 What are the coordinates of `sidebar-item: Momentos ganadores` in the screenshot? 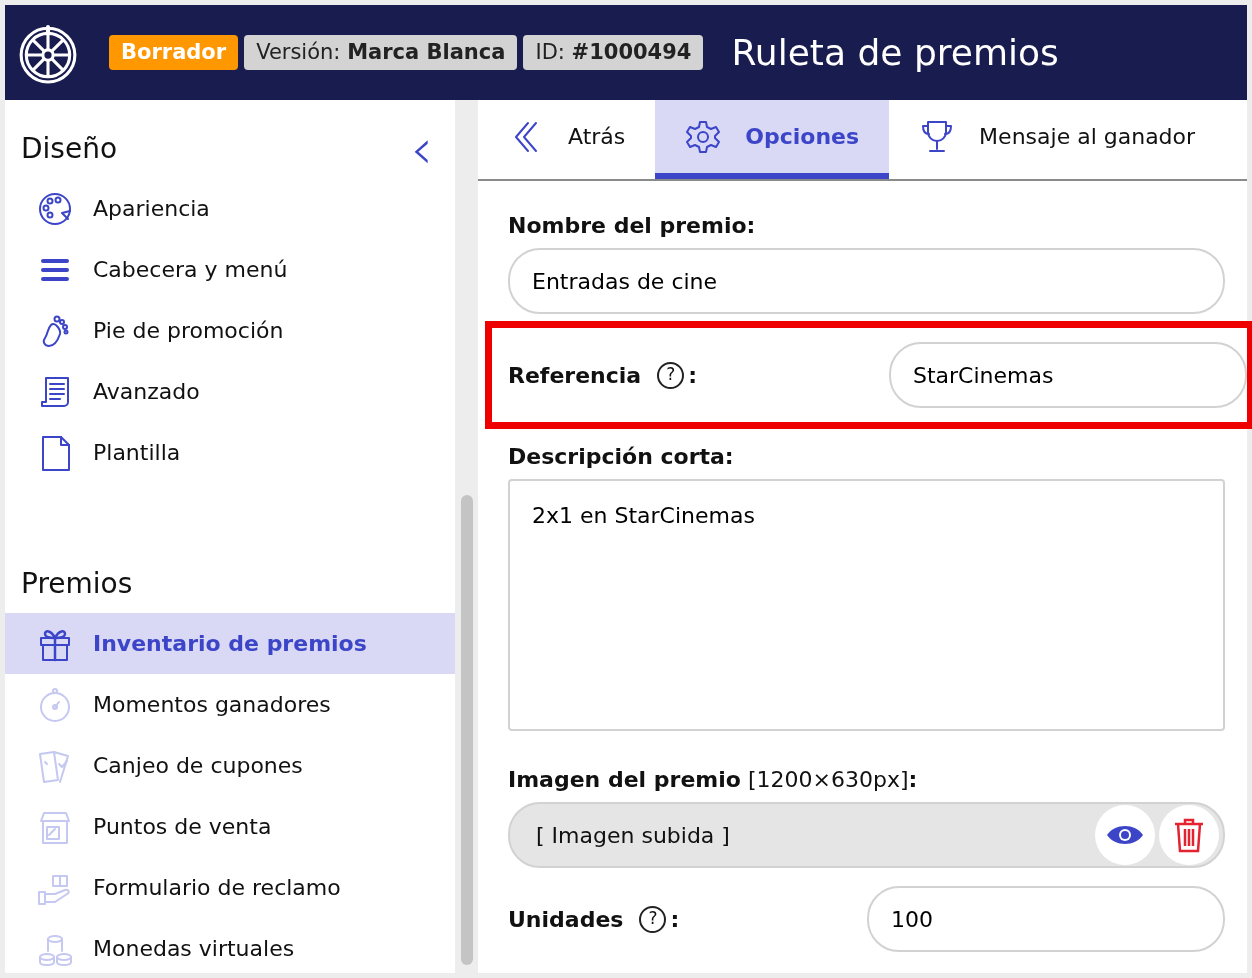 It's located at (230, 704).